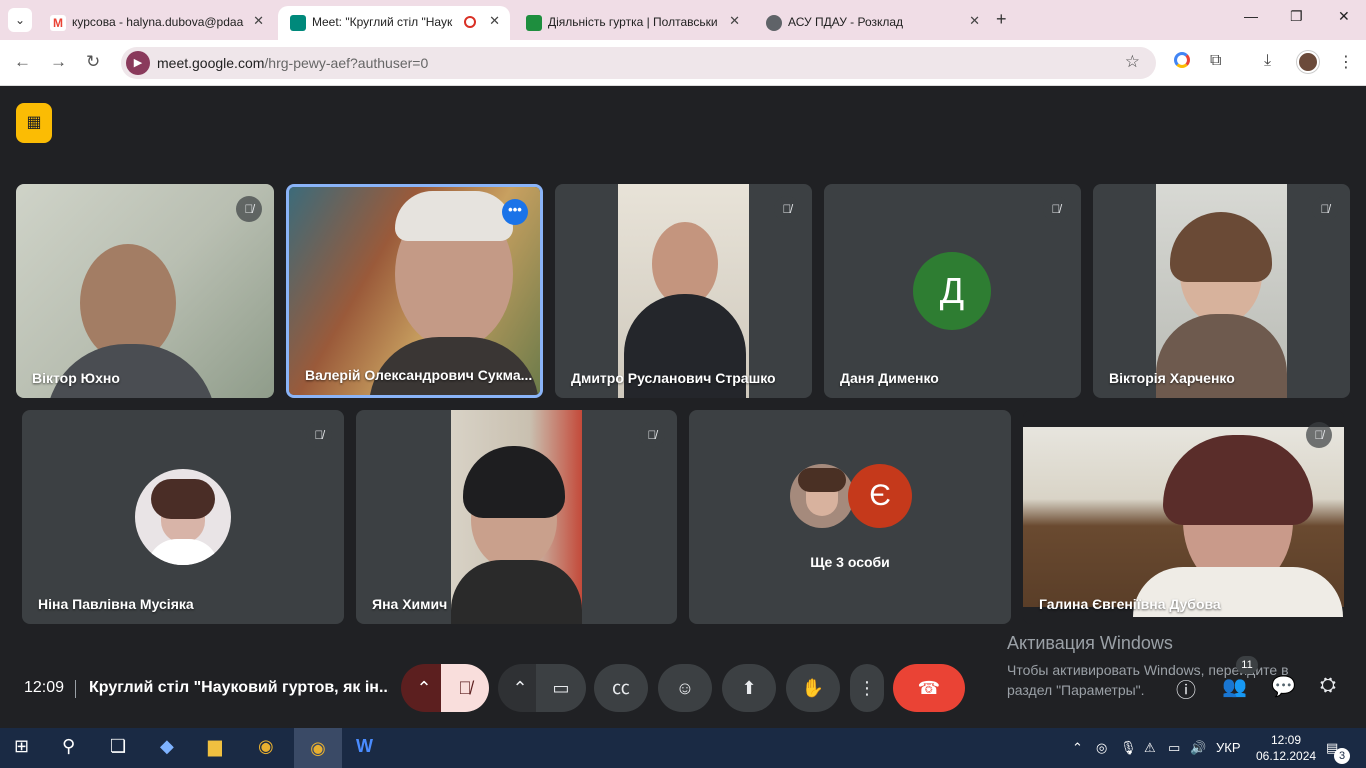 Image resolution: width=1366 pixels, height=768 pixels. I want to click on tab-sites: Діяльність гуртка | Полтавськи ✕, so click(632, 23).